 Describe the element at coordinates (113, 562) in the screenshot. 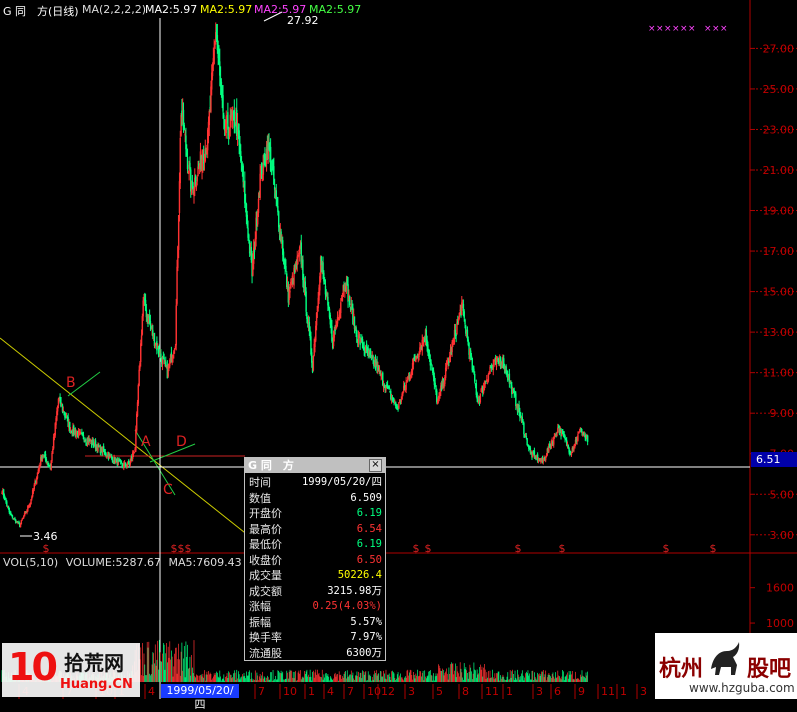

I see `vol-value: VOLUME:5287.67` at that location.